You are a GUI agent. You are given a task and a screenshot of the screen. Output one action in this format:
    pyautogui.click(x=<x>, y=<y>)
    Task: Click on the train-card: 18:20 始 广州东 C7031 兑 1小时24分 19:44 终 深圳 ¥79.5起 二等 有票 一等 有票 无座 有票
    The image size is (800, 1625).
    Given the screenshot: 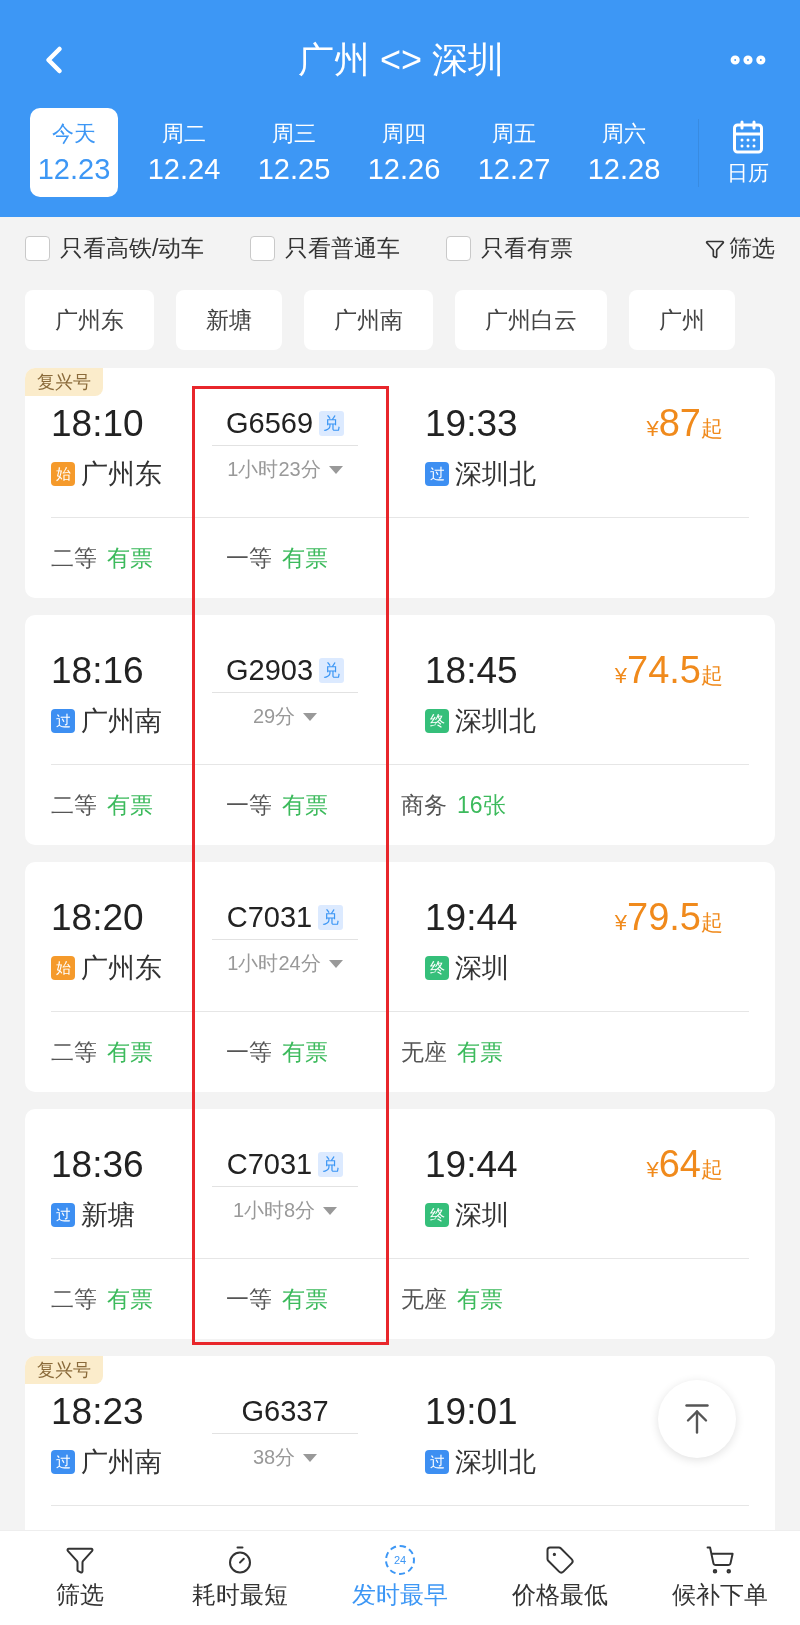 What is the action you would take?
    pyautogui.click(x=400, y=977)
    